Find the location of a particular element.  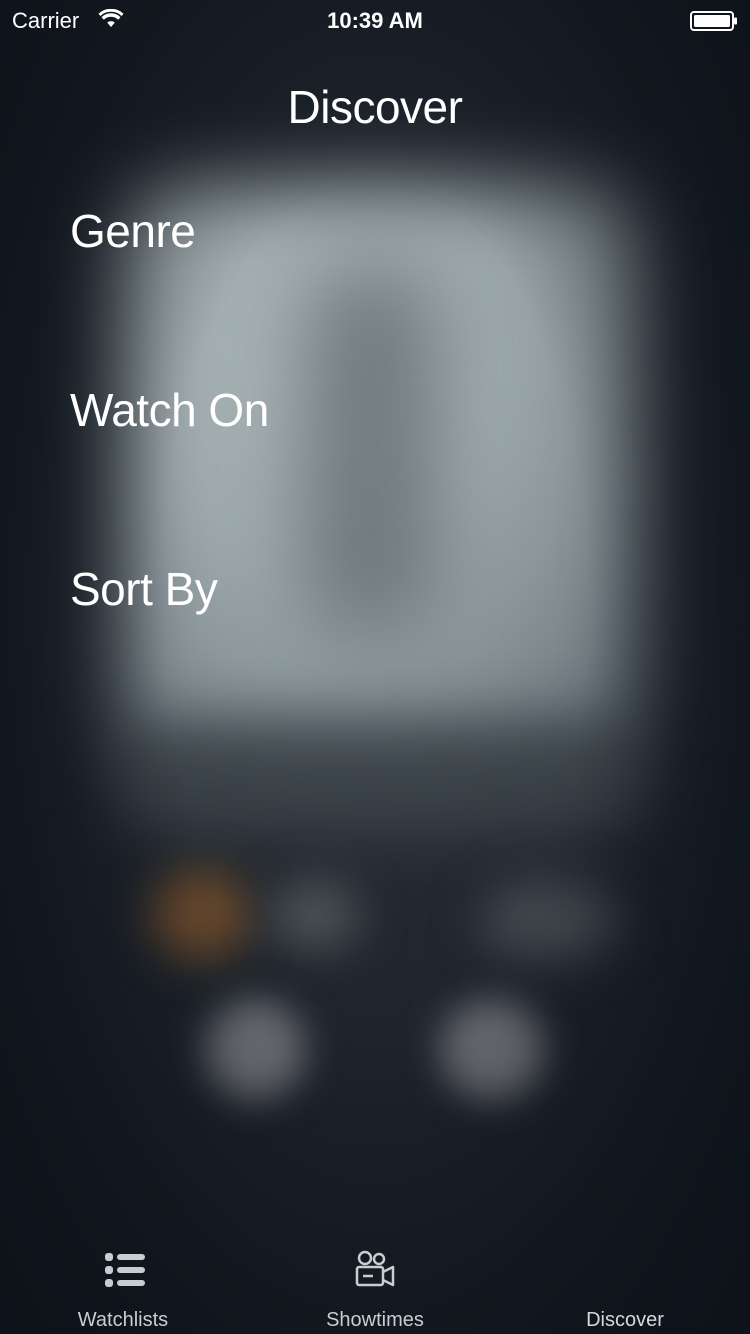

menu-item-watch-on: Watch On is located at coordinates (169, 410).